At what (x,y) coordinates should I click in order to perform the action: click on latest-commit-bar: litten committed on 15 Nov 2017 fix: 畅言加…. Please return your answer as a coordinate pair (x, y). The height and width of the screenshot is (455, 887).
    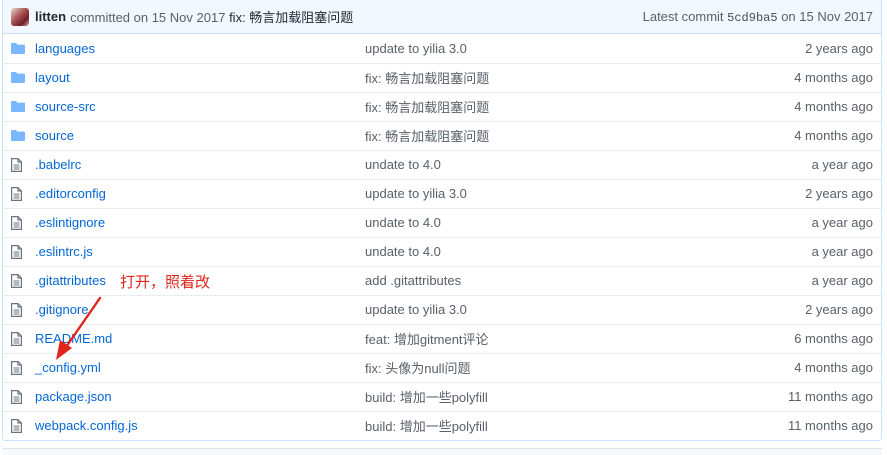
    Looking at the image, I should click on (442, 17).